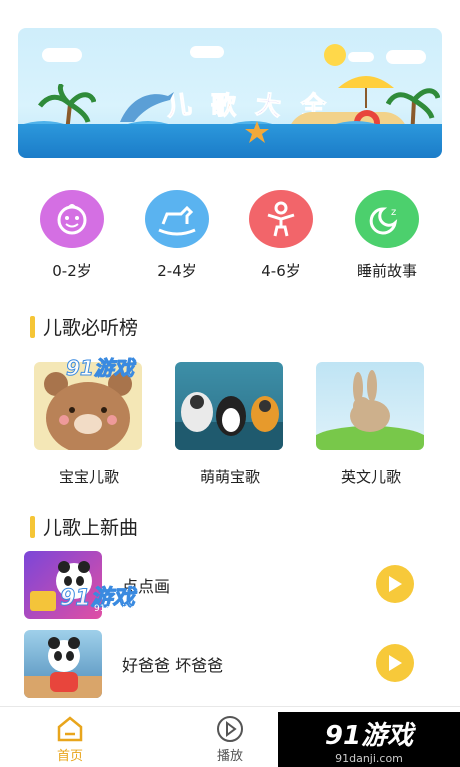  Describe the element at coordinates (281, 219) in the screenshot. I see `child-figure-icon` at that location.